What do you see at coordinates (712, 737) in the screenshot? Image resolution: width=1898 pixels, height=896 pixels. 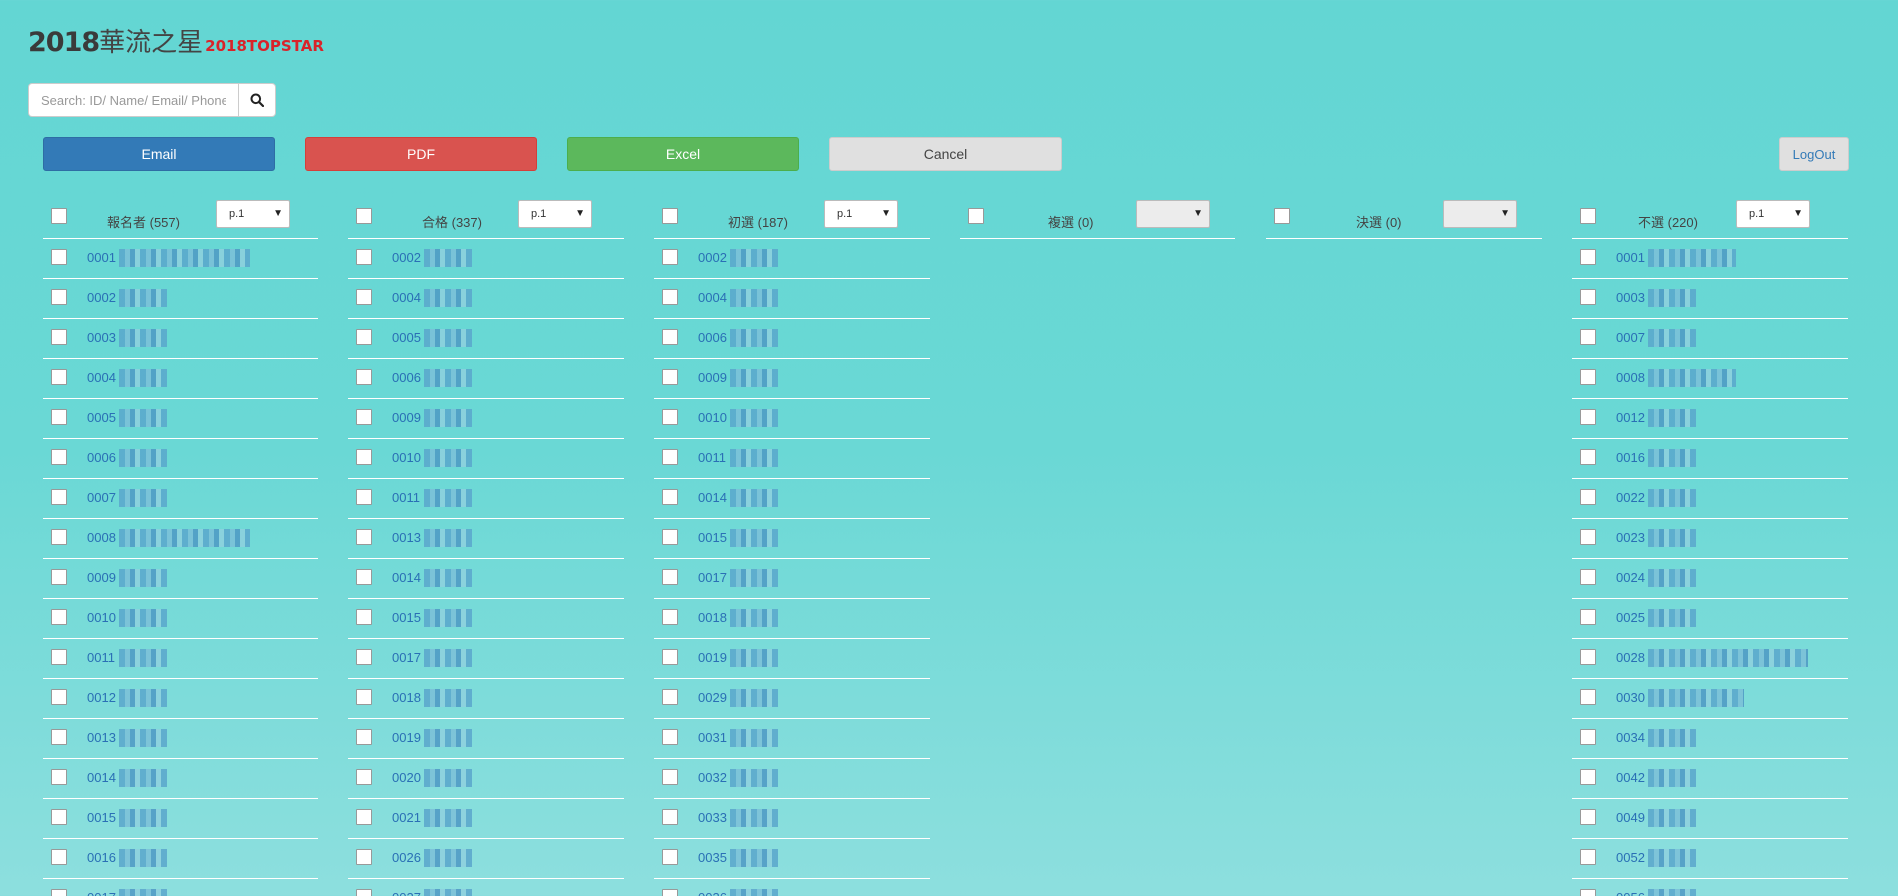 I see `applicant-link: 0031` at bounding box center [712, 737].